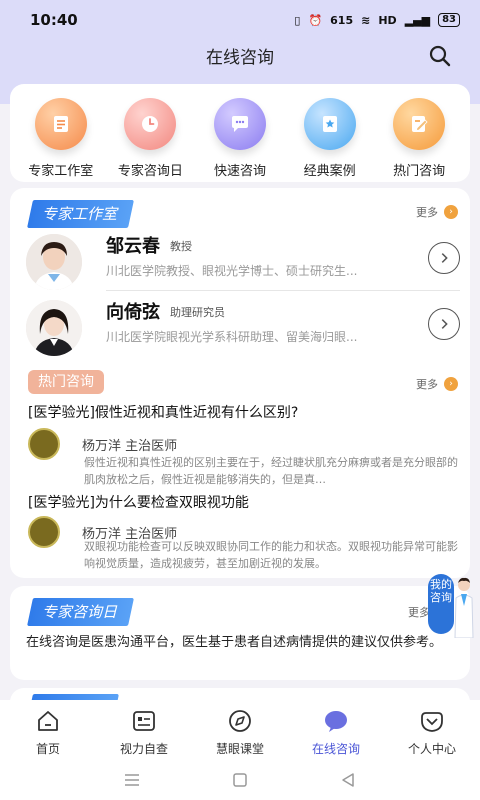 The height and width of the screenshot is (800, 480). What do you see at coordinates (133, 246) in the screenshot?
I see `doctor-name: 邹云春` at bounding box center [133, 246].